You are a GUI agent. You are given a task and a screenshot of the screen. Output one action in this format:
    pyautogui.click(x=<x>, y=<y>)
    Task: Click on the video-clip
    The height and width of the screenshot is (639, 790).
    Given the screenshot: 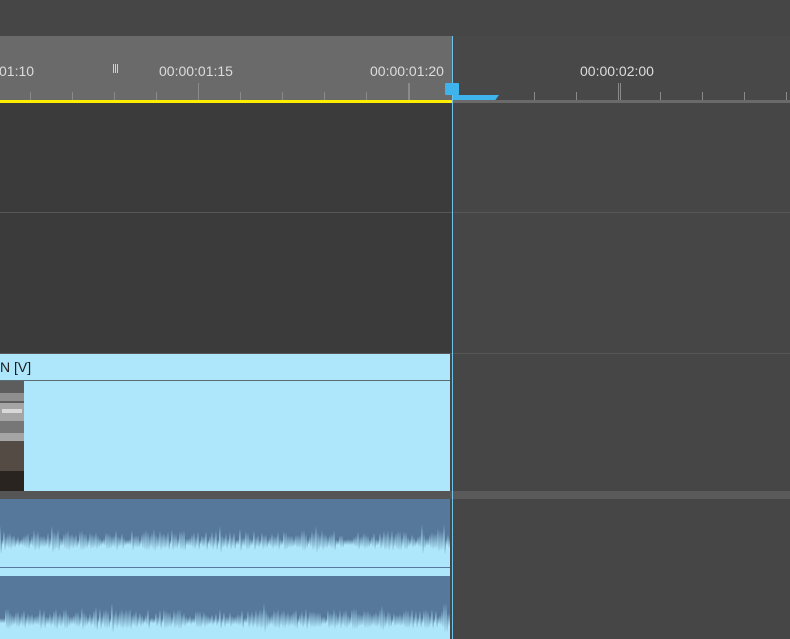 What is the action you would take?
    pyautogui.click(x=225, y=436)
    